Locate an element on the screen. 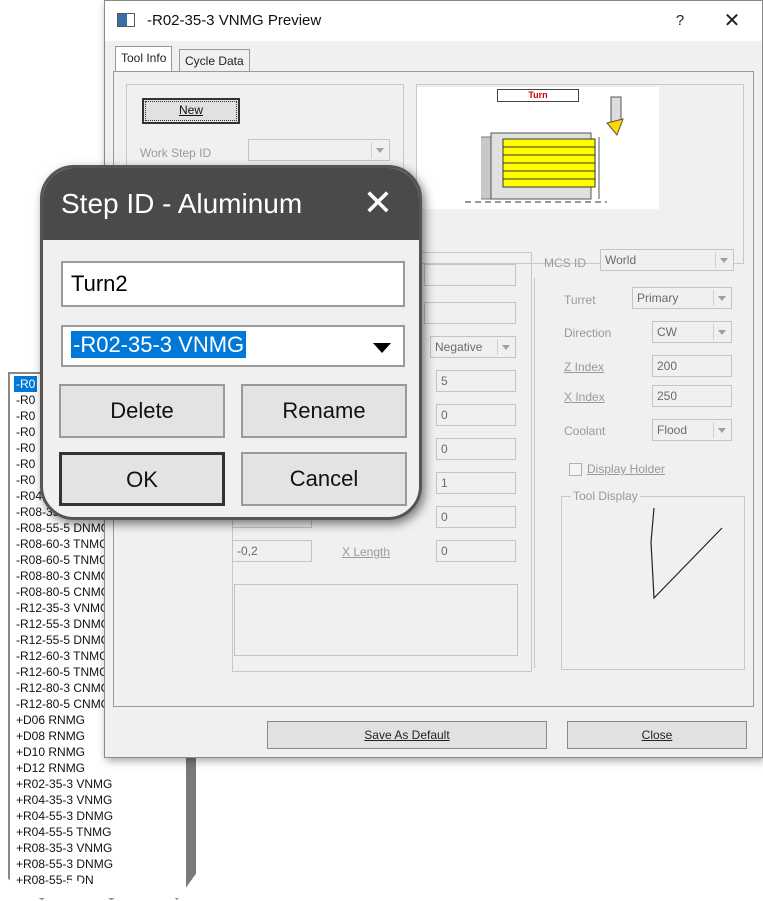 This screenshot has height=901, width=763. work-step-label: Work Step ID is located at coordinates (176, 153).